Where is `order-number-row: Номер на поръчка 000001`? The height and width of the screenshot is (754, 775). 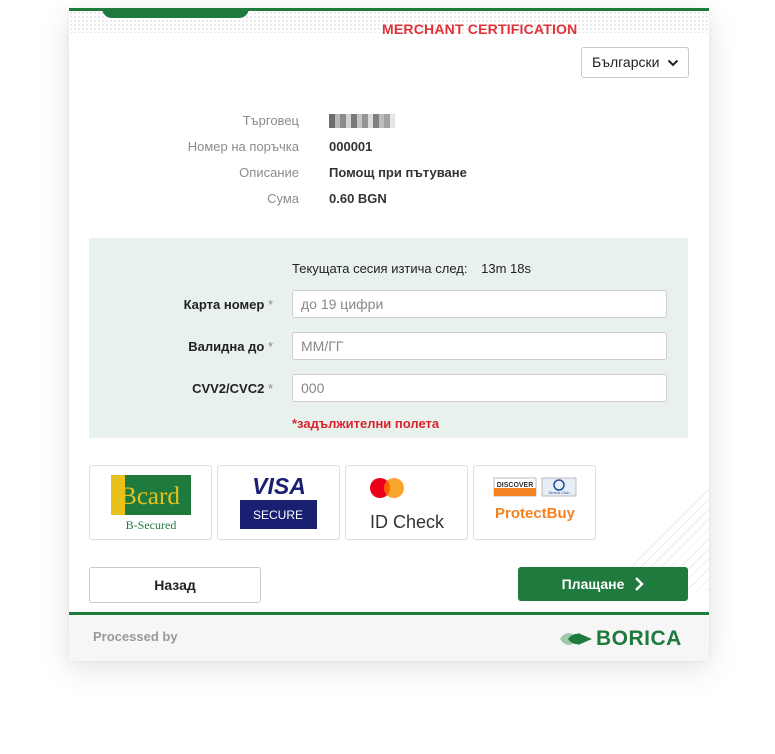
order-number-row: Номер на поръчка 000001 is located at coordinates (389, 148).